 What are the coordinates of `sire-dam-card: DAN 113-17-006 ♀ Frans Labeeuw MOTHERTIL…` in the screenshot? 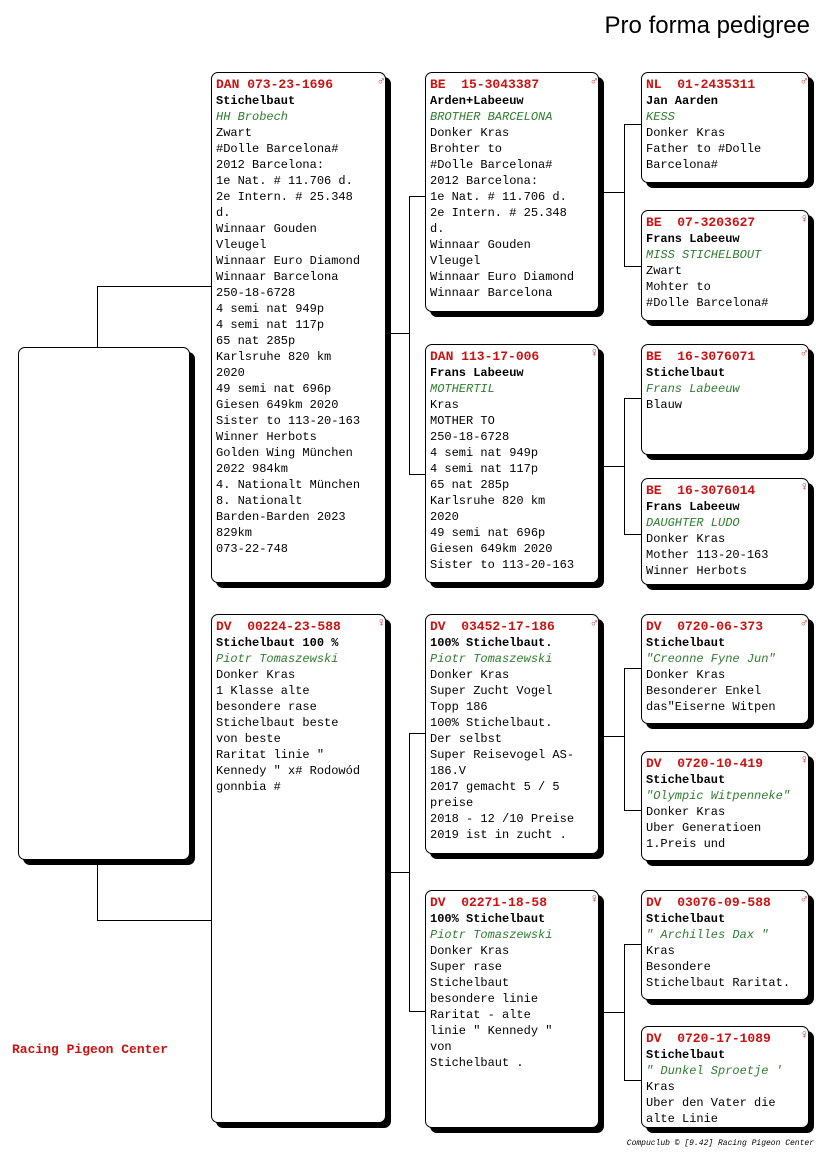 It's located at (512, 463).